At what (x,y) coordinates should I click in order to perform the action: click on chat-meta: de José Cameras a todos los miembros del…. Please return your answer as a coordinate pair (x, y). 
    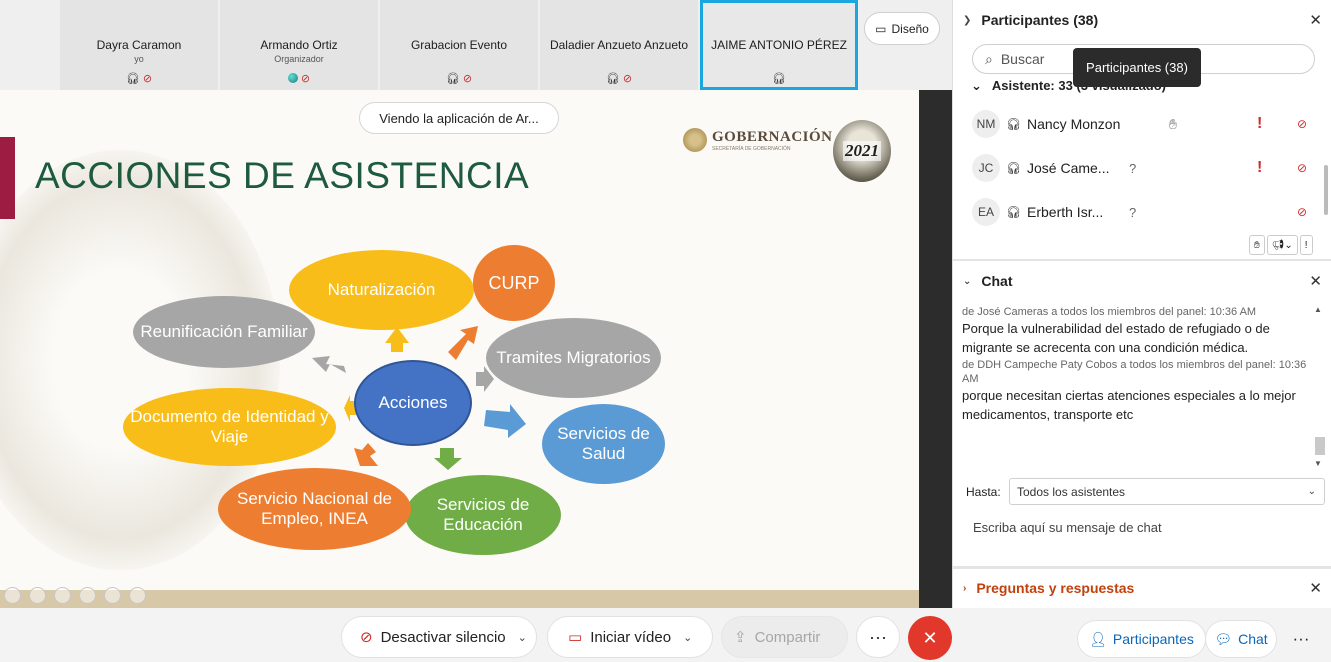
    Looking at the image, I should click on (1109, 312).